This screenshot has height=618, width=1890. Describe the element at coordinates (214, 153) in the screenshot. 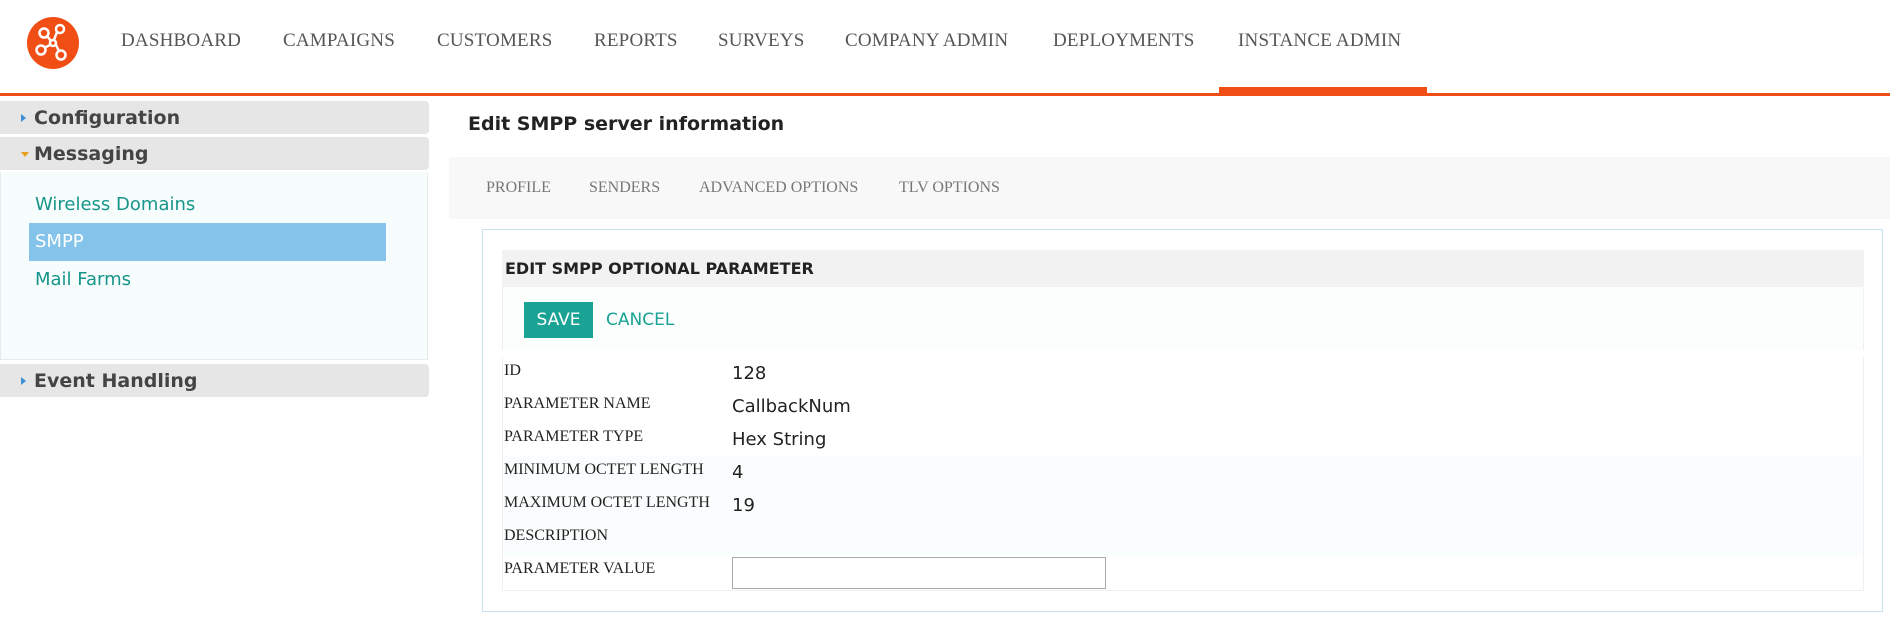

I see `sidebar-section-messaging: Messaging` at that location.